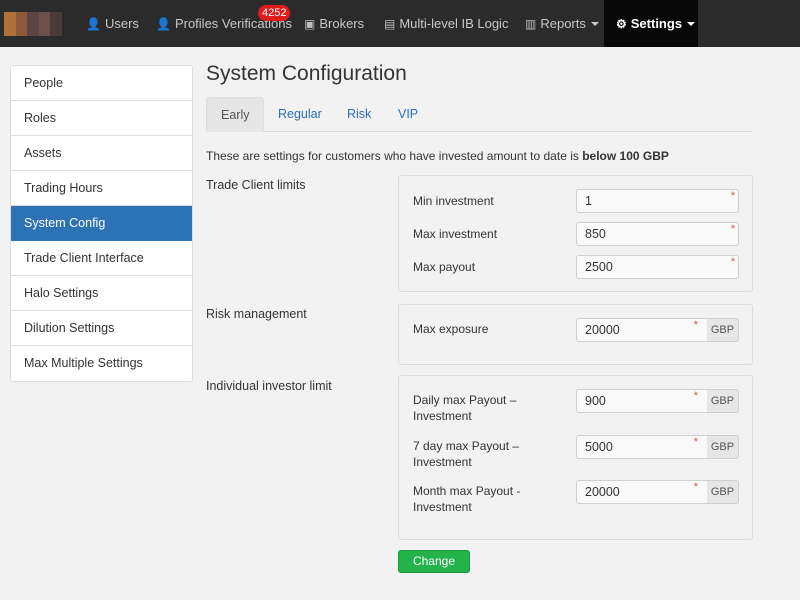 The width and height of the screenshot is (800, 600). I want to click on sidebar-item-halo-settings: Halo Settings, so click(101, 293).